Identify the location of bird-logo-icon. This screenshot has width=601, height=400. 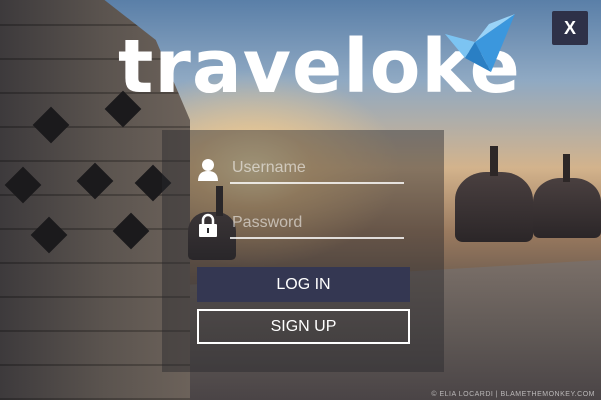
(480, 43).